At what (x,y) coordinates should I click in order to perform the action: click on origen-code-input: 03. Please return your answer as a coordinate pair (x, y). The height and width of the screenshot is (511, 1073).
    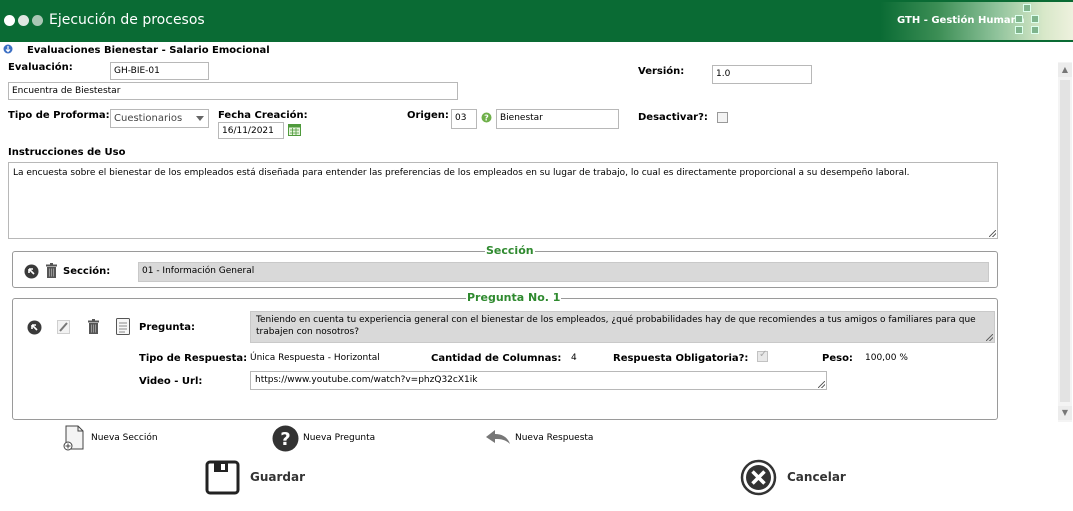
    Looking at the image, I should click on (464, 119).